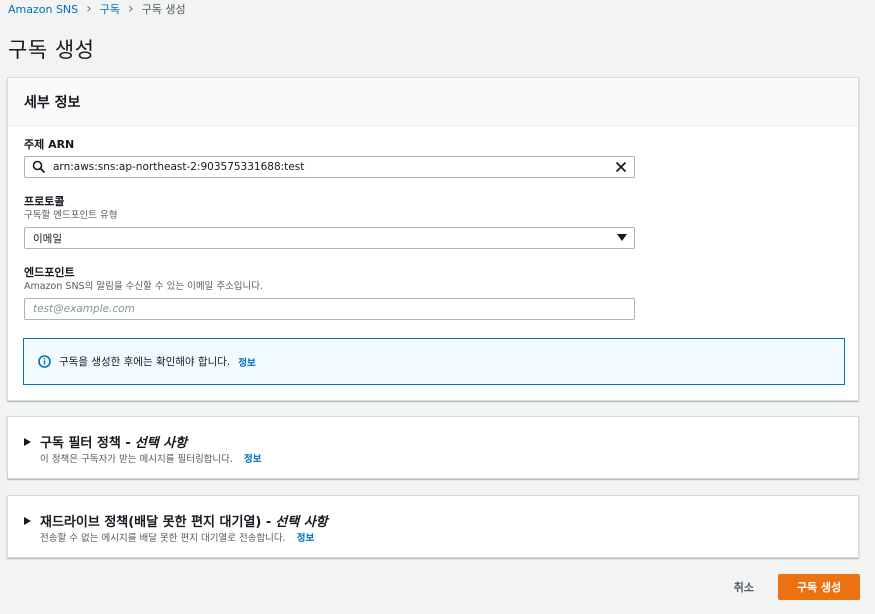 Image resolution: width=875 pixels, height=614 pixels. What do you see at coordinates (622, 237) in the screenshot?
I see `caret-down-icon` at bounding box center [622, 237].